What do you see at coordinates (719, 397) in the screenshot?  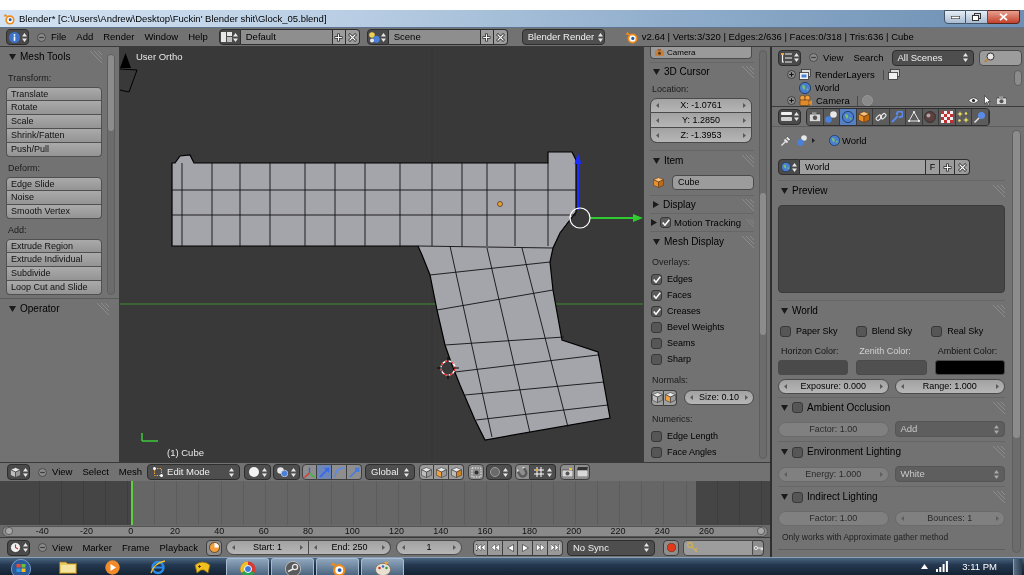 I see `number-field: Size: 0.10` at bounding box center [719, 397].